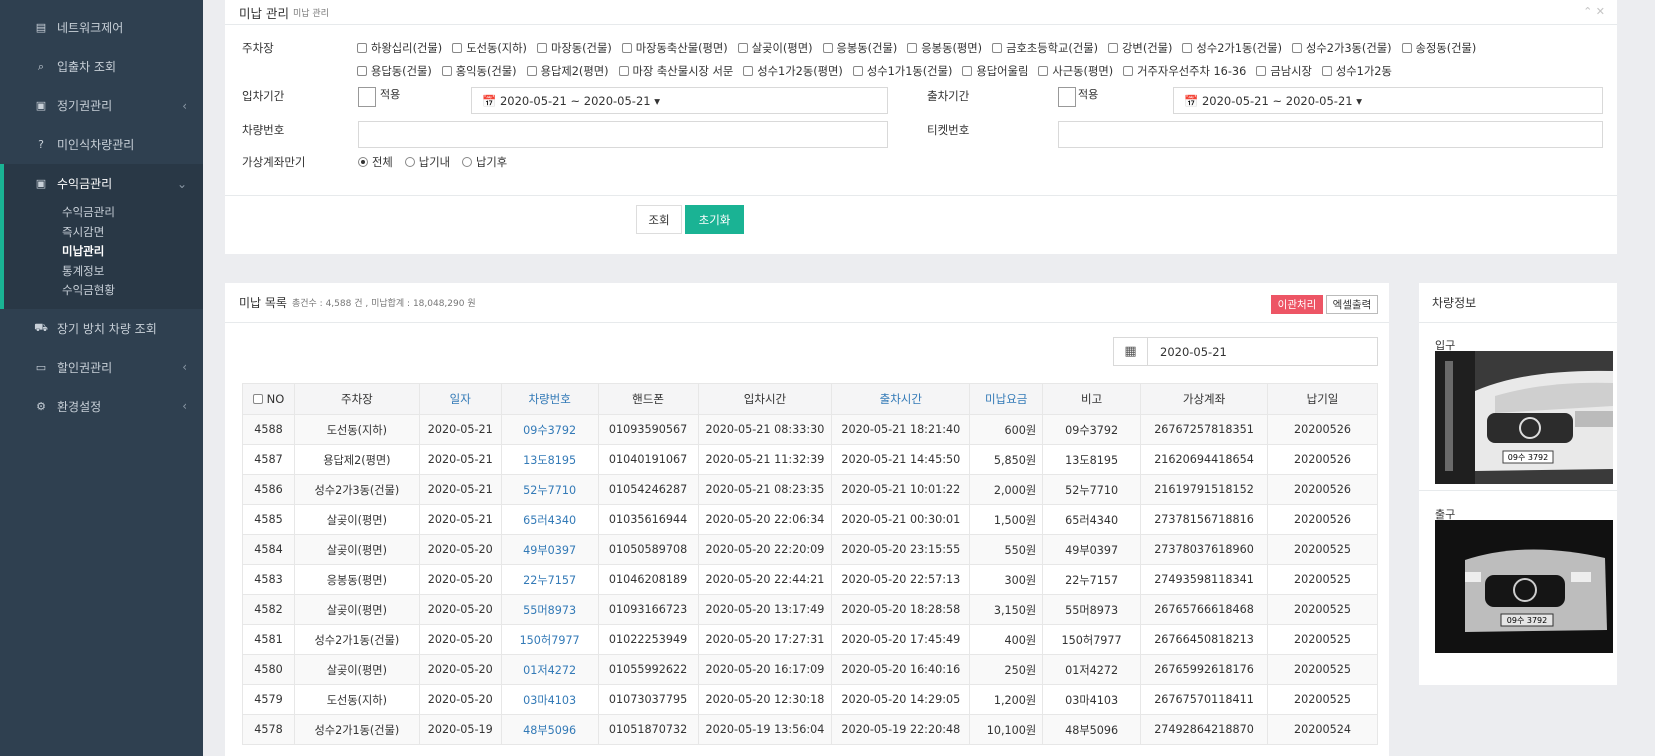  What do you see at coordinates (995, 72) in the screenshot?
I see `parking-checkbox-item: 용답어울림` at bounding box center [995, 72].